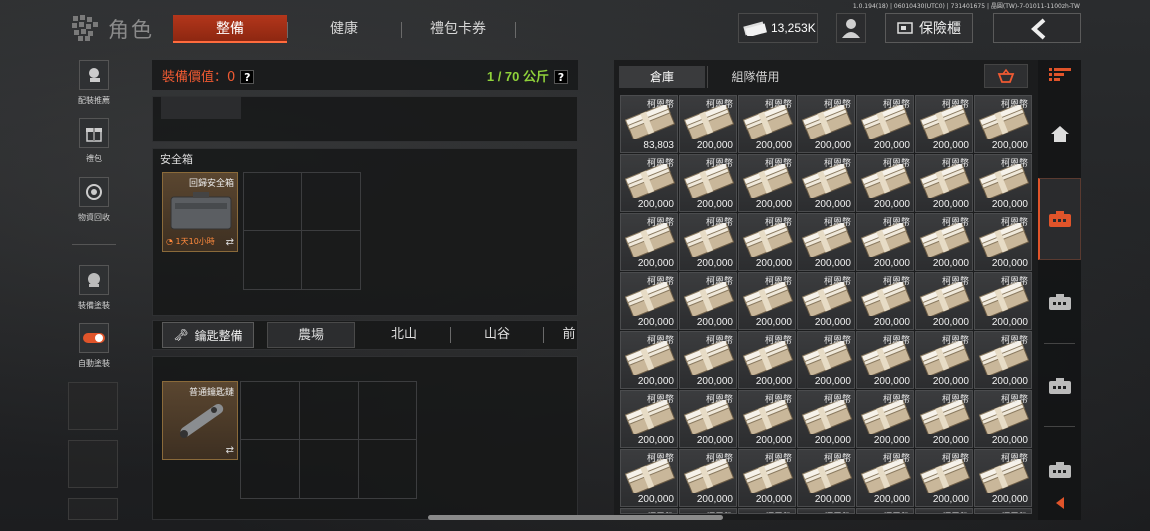 The height and width of the screenshot is (531, 1150). What do you see at coordinates (1006, 76) in the screenshot?
I see `sort-button` at bounding box center [1006, 76].